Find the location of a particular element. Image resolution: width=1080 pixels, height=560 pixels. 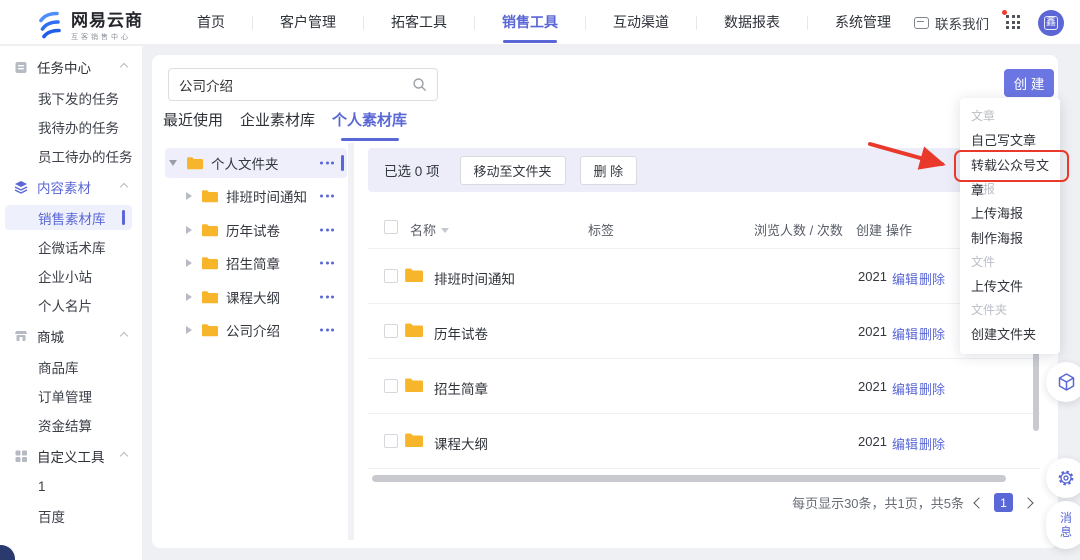

tab-personal-library: 个人素材库 is located at coordinates (369, 125).